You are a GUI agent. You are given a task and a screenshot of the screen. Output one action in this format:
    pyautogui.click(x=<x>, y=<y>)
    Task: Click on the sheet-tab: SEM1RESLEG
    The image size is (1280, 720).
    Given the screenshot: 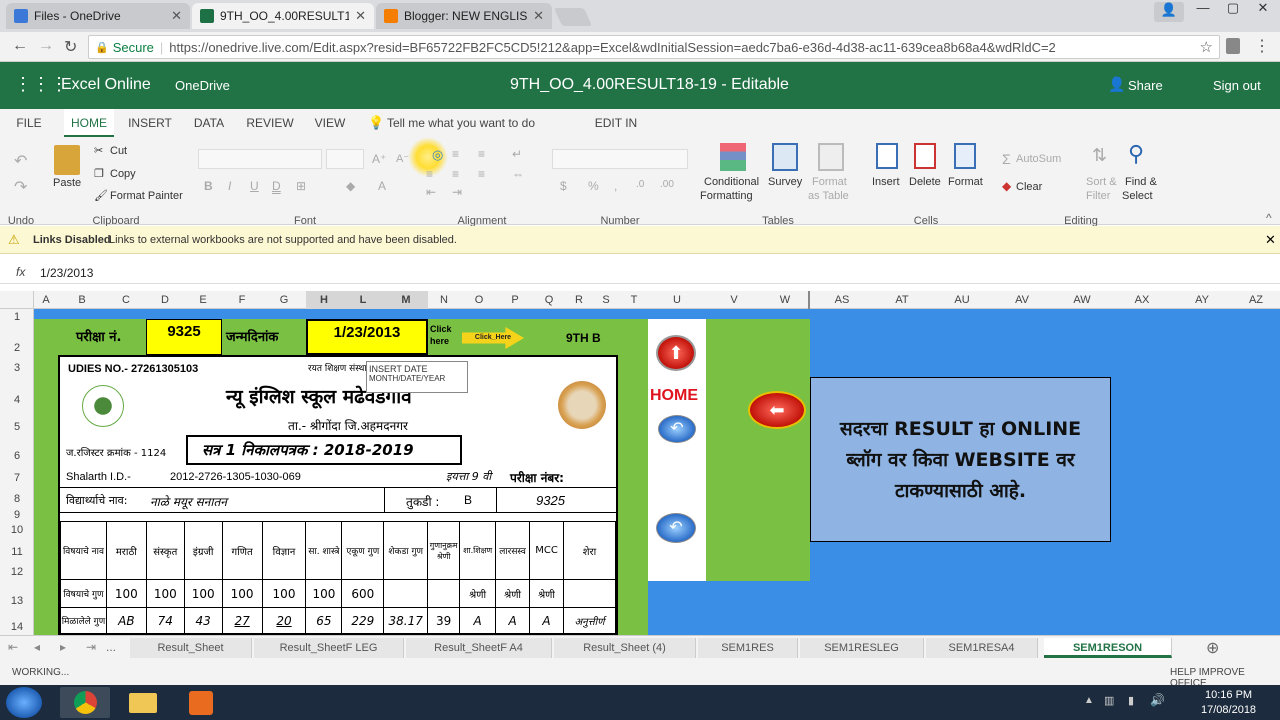 What is the action you would take?
    pyautogui.click(x=862, y=648)
    